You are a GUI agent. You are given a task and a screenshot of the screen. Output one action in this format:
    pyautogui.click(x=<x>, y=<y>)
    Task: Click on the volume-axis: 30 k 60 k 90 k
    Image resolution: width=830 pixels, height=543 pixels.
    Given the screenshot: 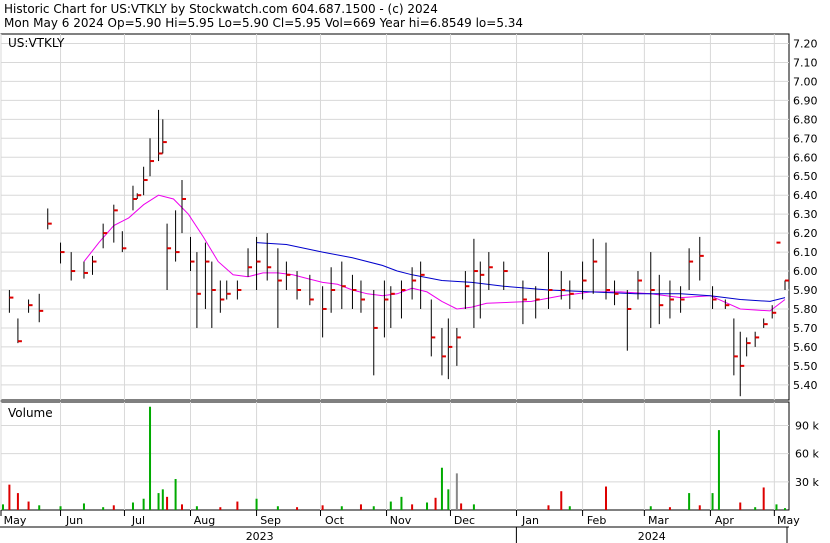 What is the action you would take?
    pyautogui.click(x=807, y=453)
    